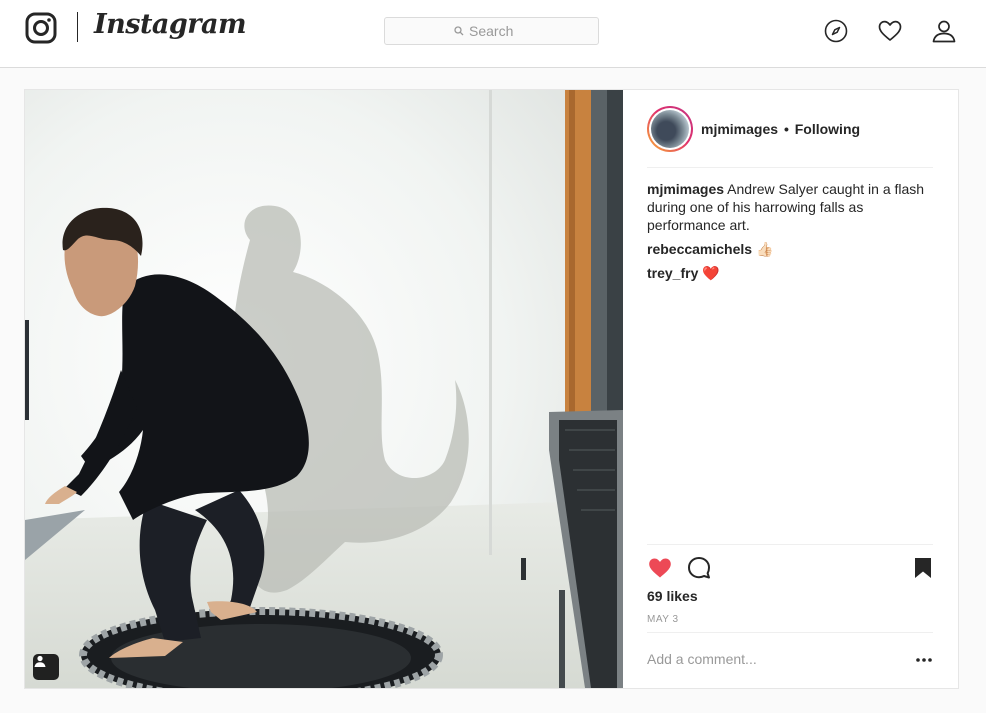 The height and width of the screenshot is (713, 986). Describe the element at coordinates (827, 129) in the screenshot. I see `following-button: Following` at that location.